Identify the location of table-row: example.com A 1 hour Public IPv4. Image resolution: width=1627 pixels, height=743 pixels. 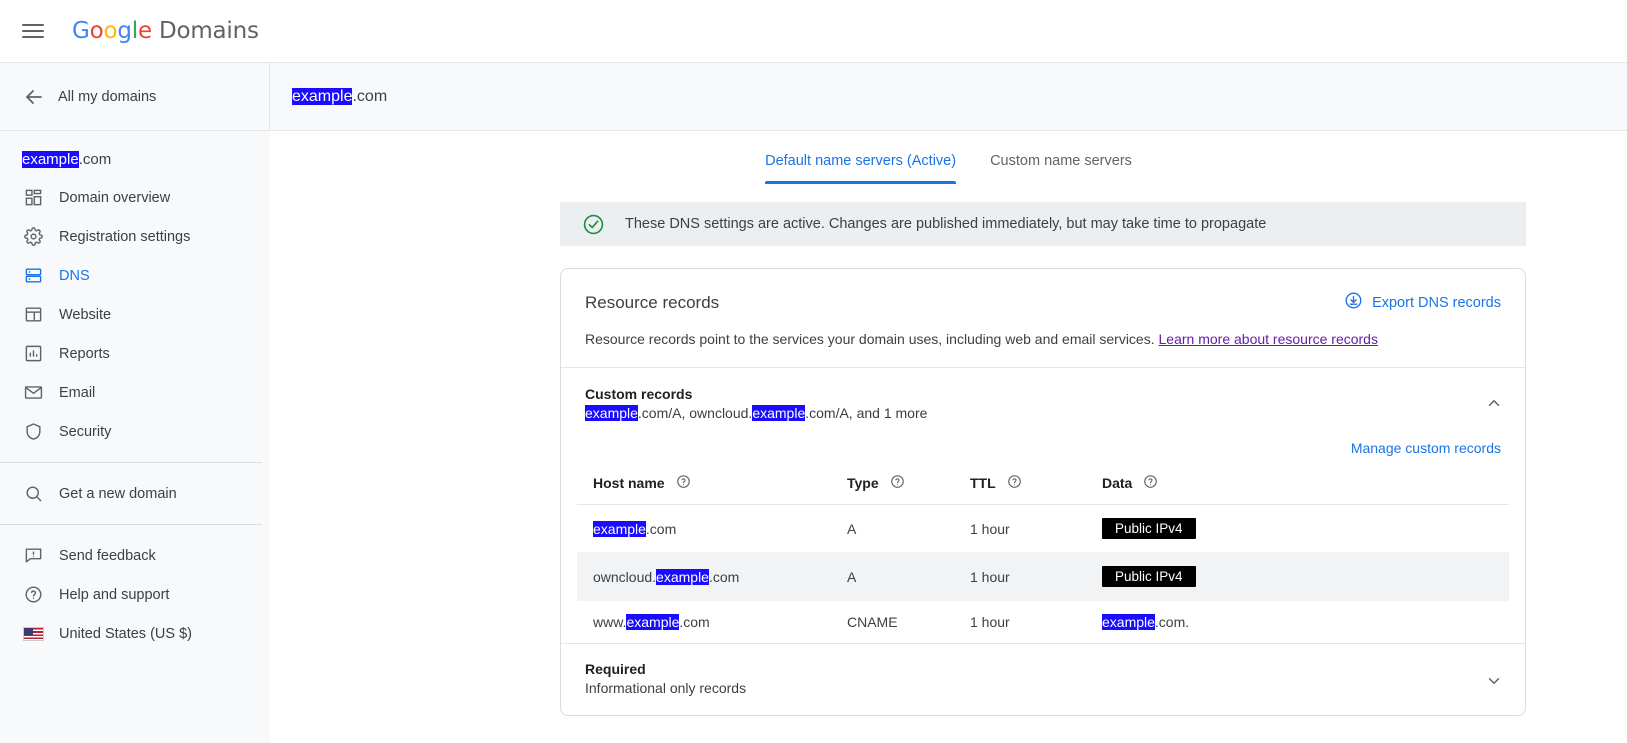
(1043, 528).